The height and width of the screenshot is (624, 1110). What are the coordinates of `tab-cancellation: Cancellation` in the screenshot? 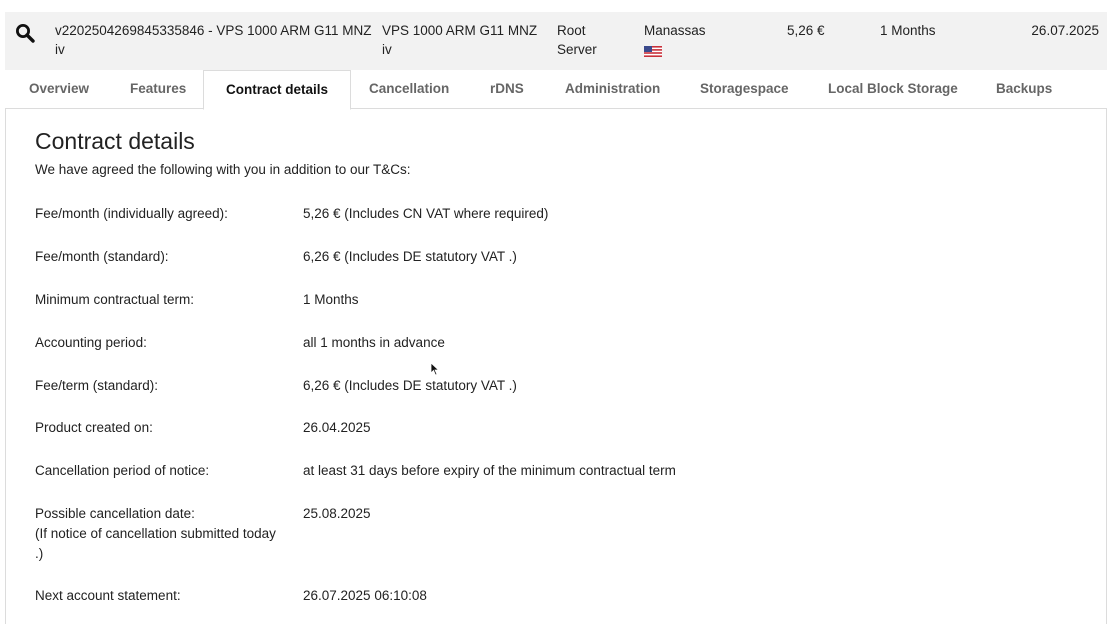 It's located at (409, 89).